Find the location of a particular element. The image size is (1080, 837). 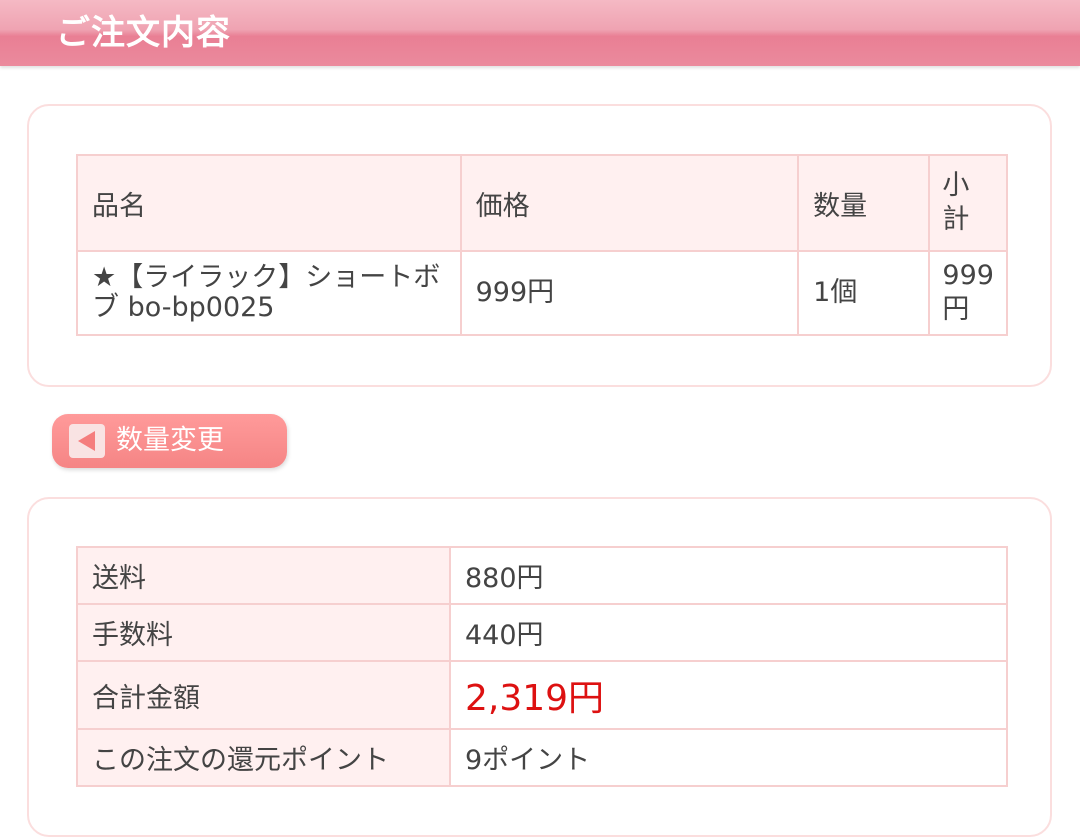

item-price: 999円 is located at coordinates (629, 293).